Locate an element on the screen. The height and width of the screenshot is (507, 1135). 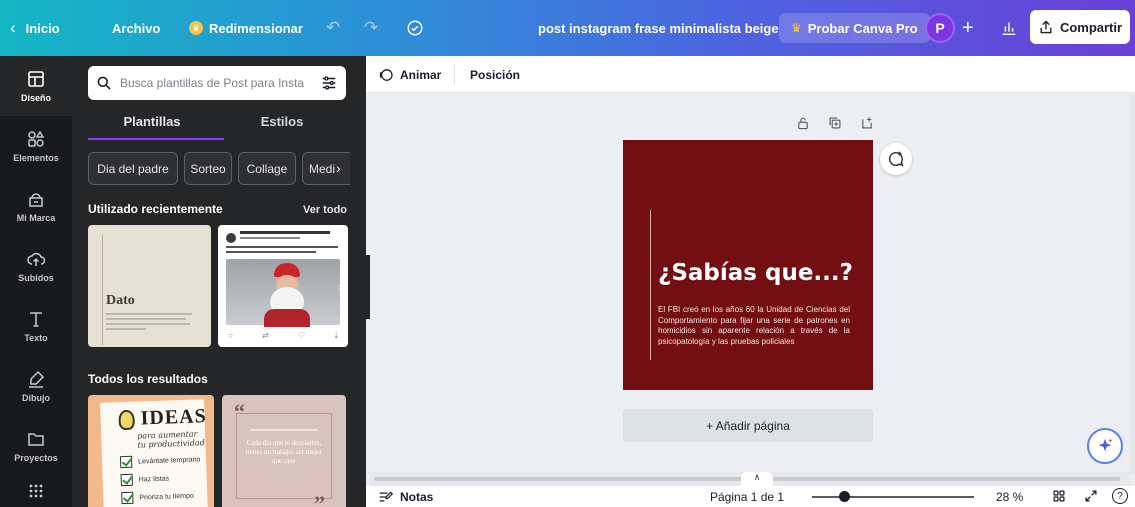
apps-grid-icon is located at coordinates (36, 491).